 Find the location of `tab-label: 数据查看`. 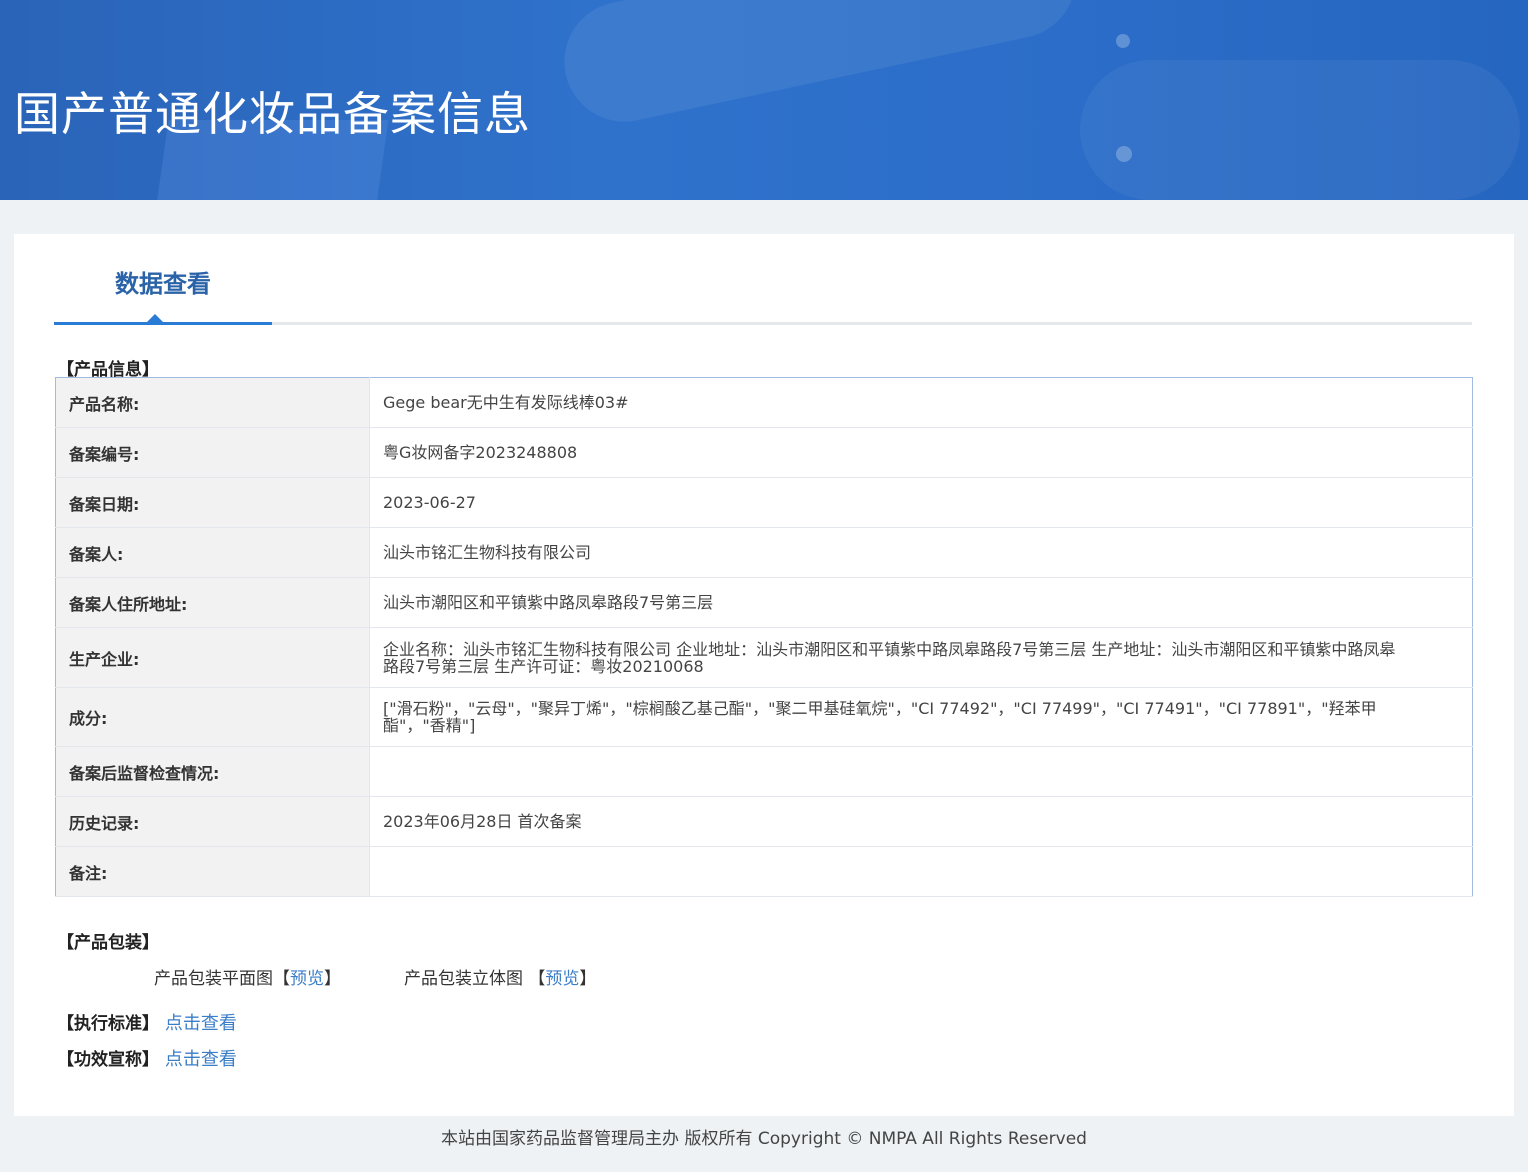

tab-label: 数据查看 is located at coordinates (163, 284).